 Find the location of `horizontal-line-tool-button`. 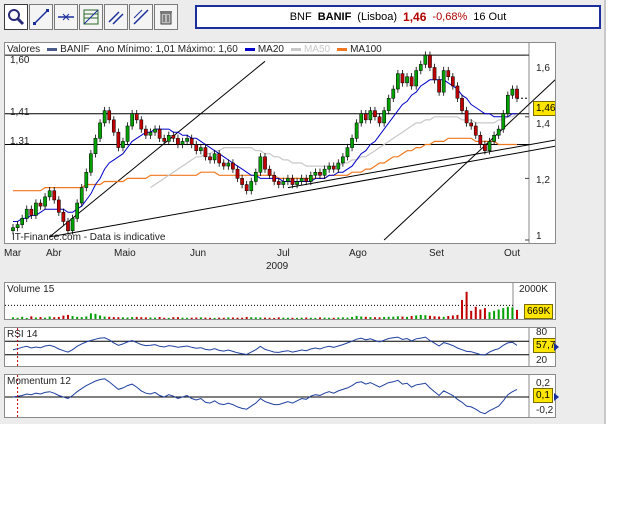

horizontal-line-tool-button is located at coordinates (66, 17).